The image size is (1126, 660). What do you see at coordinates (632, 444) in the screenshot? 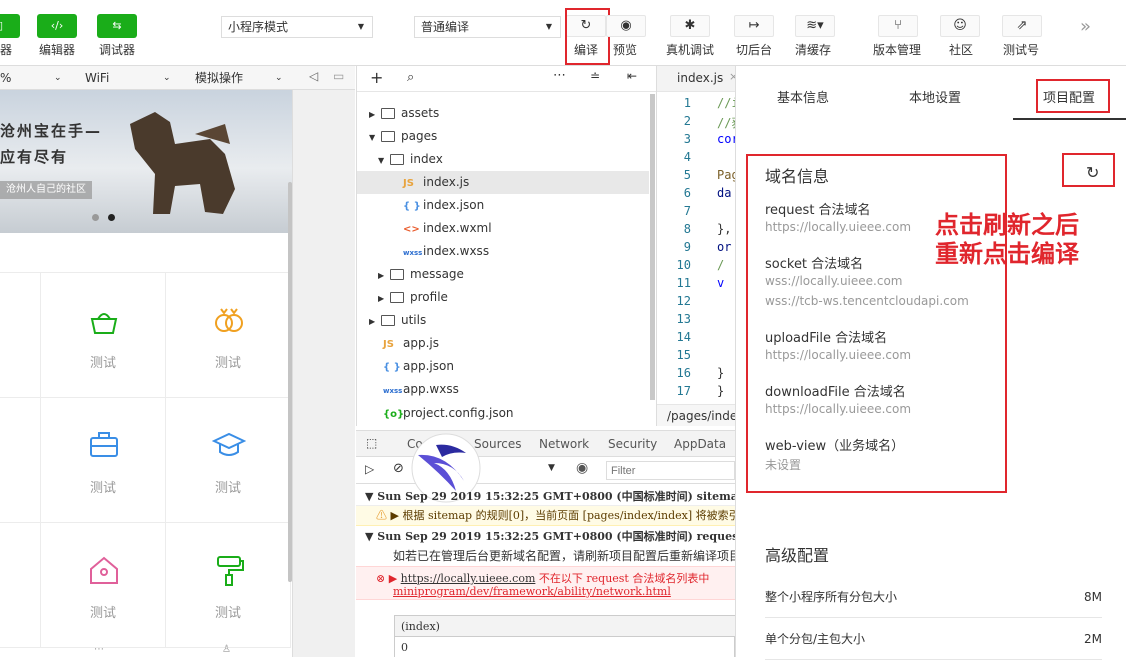
I see `tab-security: Security` at bounding box center [632, 444].